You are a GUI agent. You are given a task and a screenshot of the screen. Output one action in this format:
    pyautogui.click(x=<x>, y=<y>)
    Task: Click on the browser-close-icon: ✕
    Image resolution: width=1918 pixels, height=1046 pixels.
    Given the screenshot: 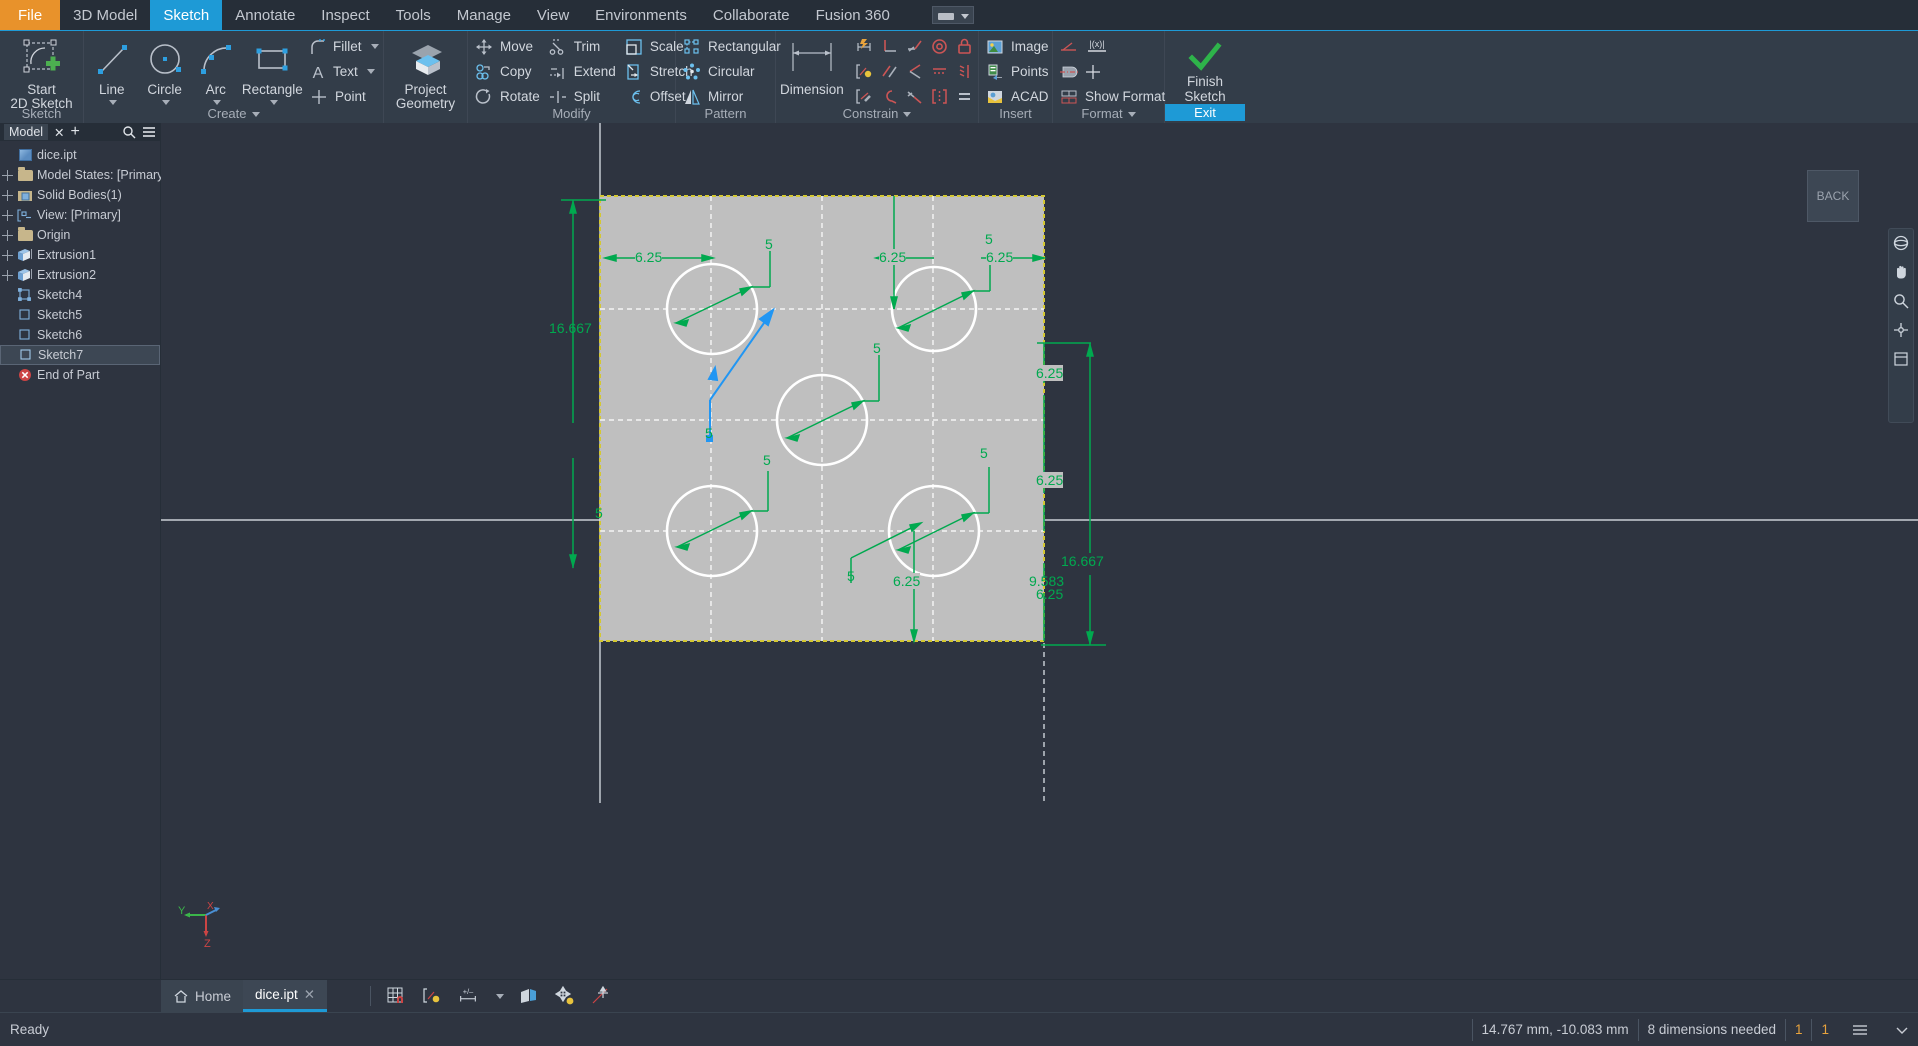 What is the action you would take?
    pyautogui.click(x=59, y=132)
    